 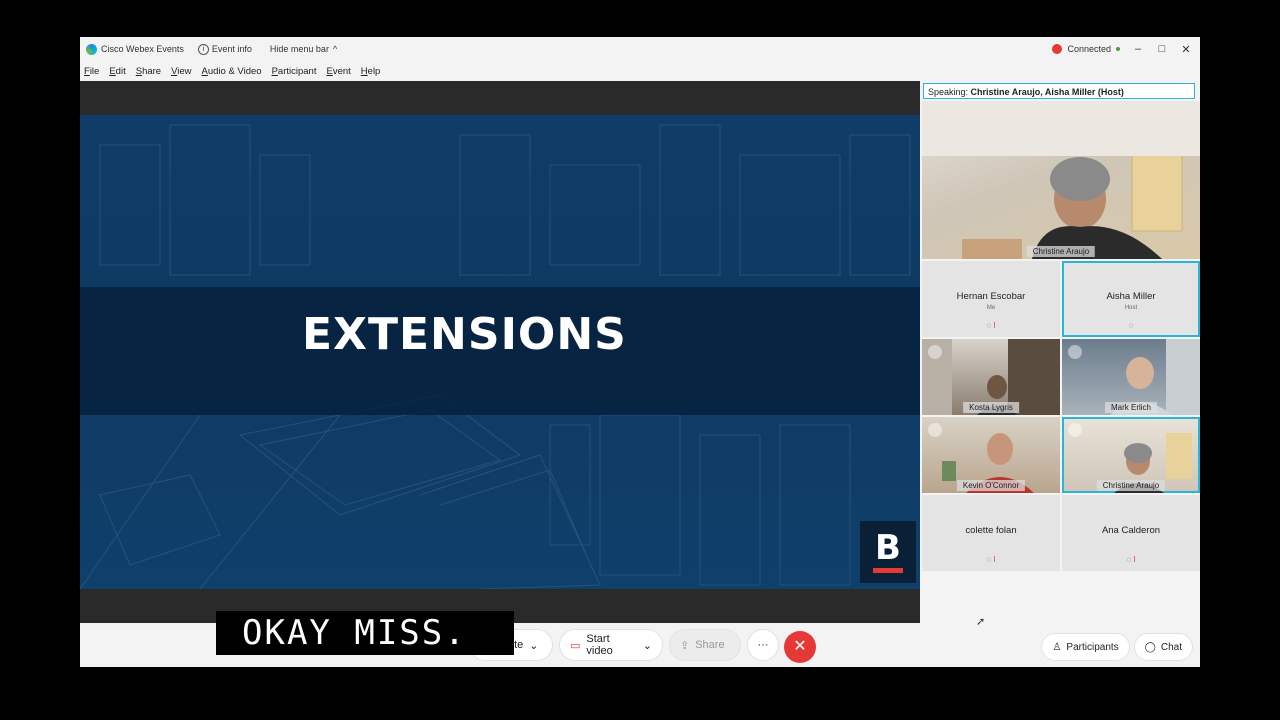 I want to click on start-video-label: Start video, so click(x=599, y=645).